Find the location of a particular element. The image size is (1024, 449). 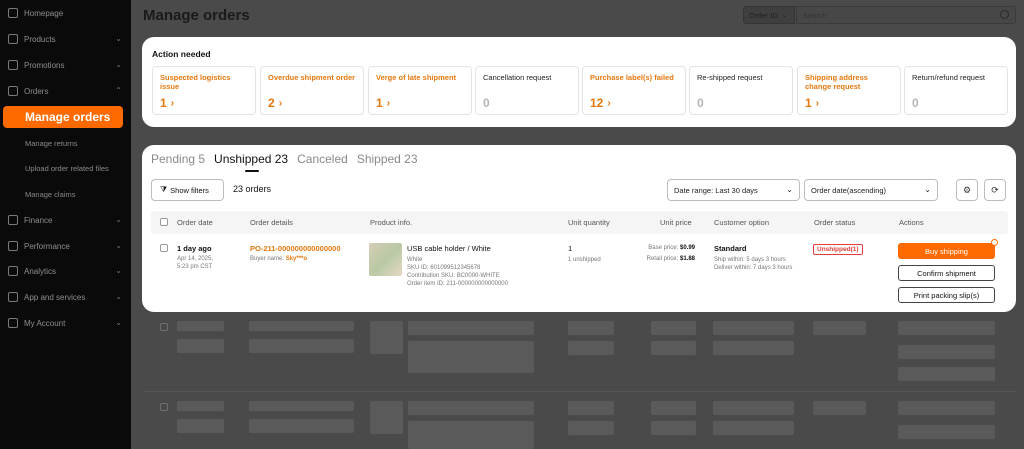

sidebar-item-promotions: Promotions ⌄ is located at coordinates (68, 65).